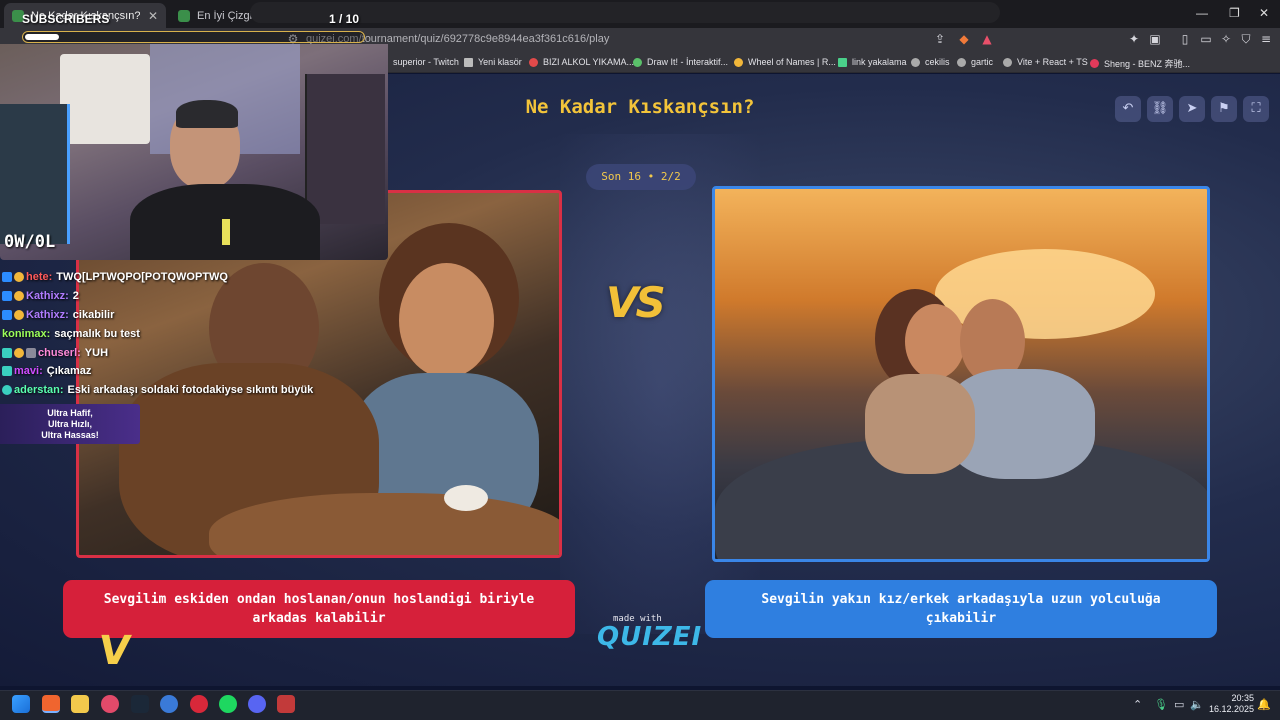 This screenshot has width=1280, height=720. What do you see at coordinates (172, 315) in the screenshot?
I see `chat-message: Kathixz: cikabilir` at bounding box center [172, 315].